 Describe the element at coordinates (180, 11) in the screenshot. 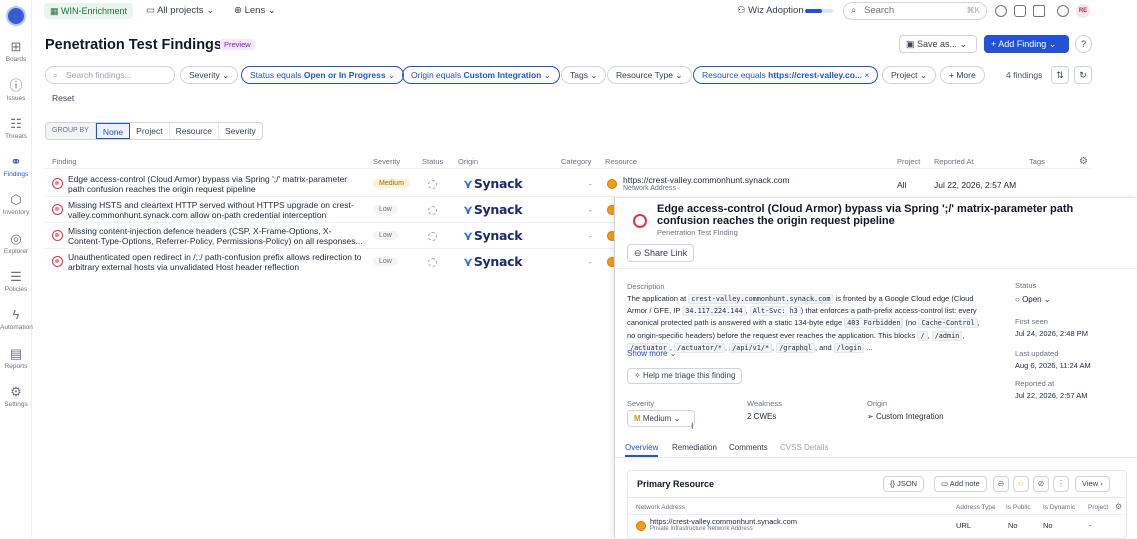

I see `projects-selector: ▭ All projects ⌄` at that location.